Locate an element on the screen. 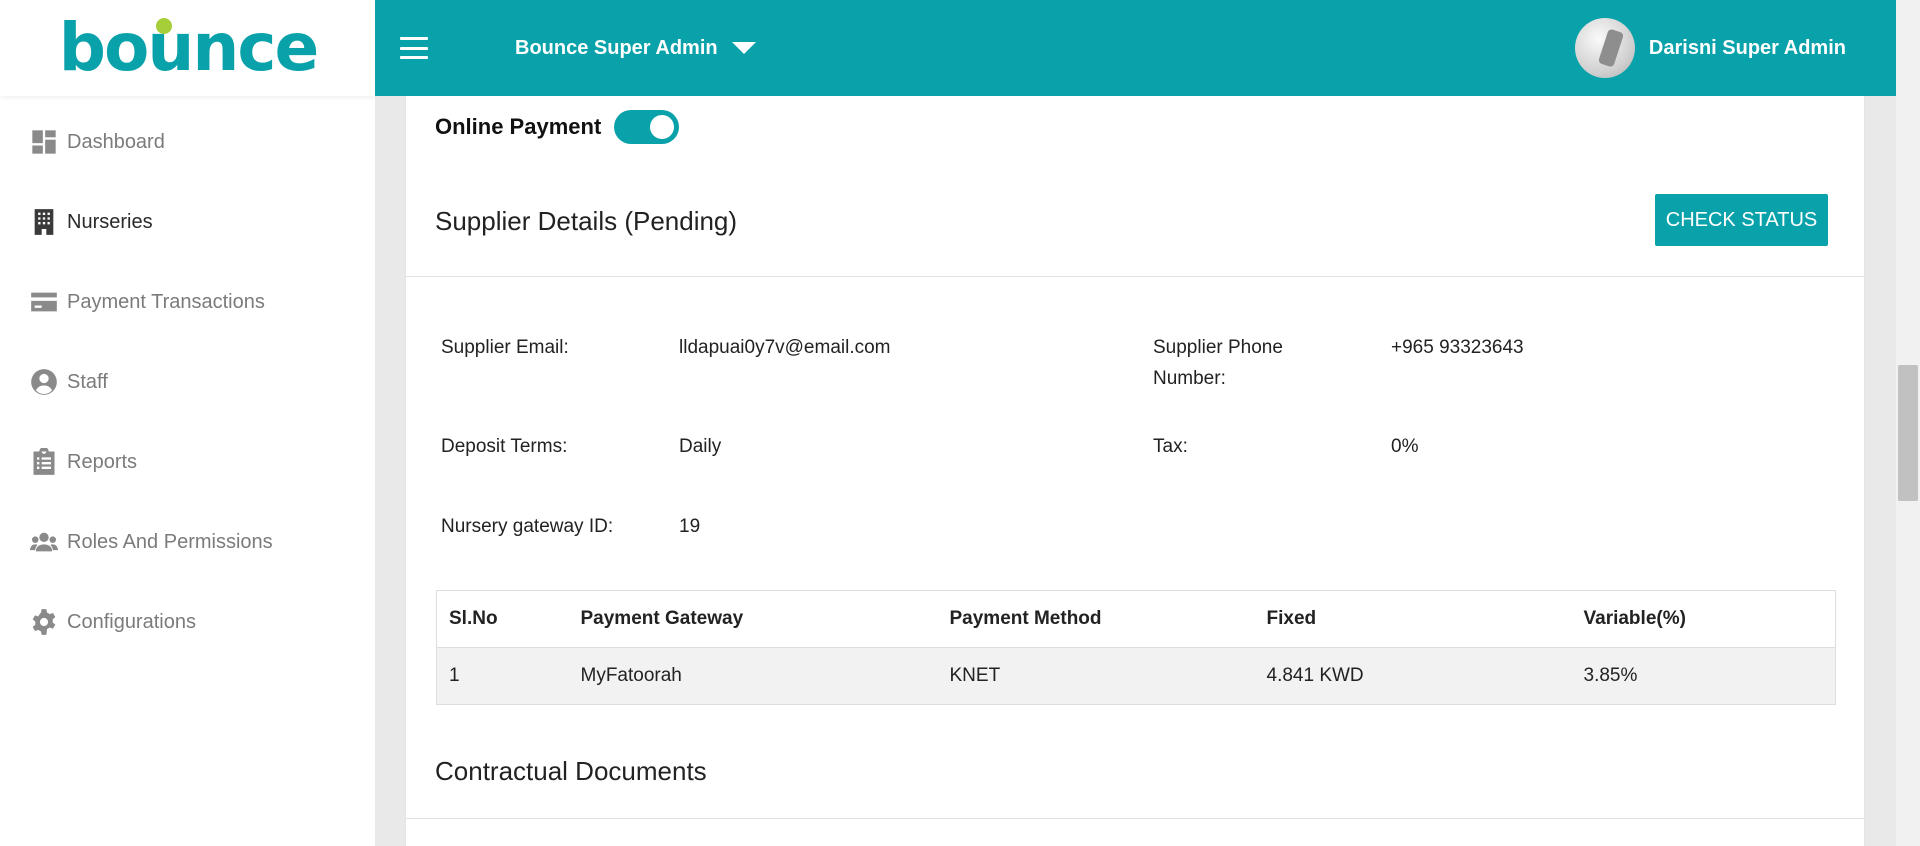 The width and height of the screenshot is (1920, 846). table-cell: KNET is located at coordinates (1096, 676).